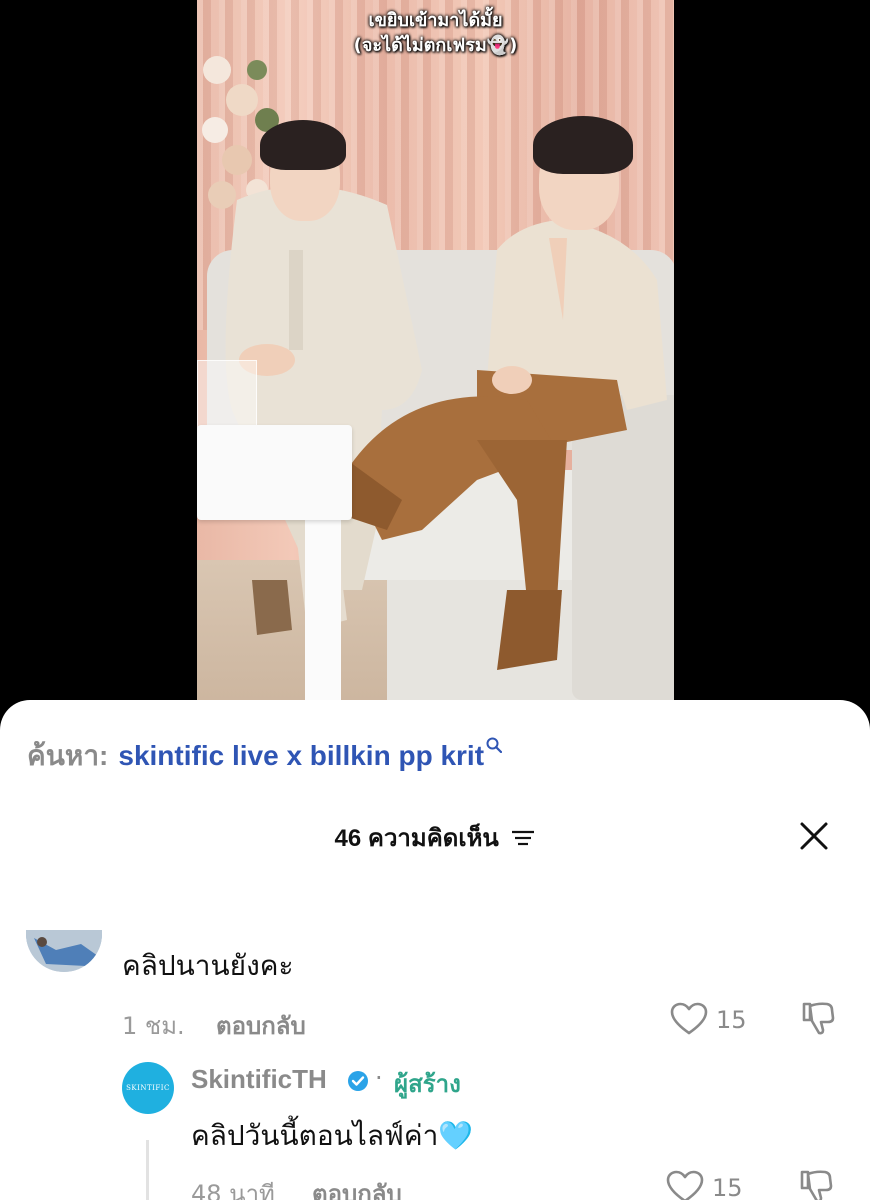 Image resolution: width=870 pixels, height=1200 pixels. I want to click on avatar: SKINTIFIC, so click(148, 1088).